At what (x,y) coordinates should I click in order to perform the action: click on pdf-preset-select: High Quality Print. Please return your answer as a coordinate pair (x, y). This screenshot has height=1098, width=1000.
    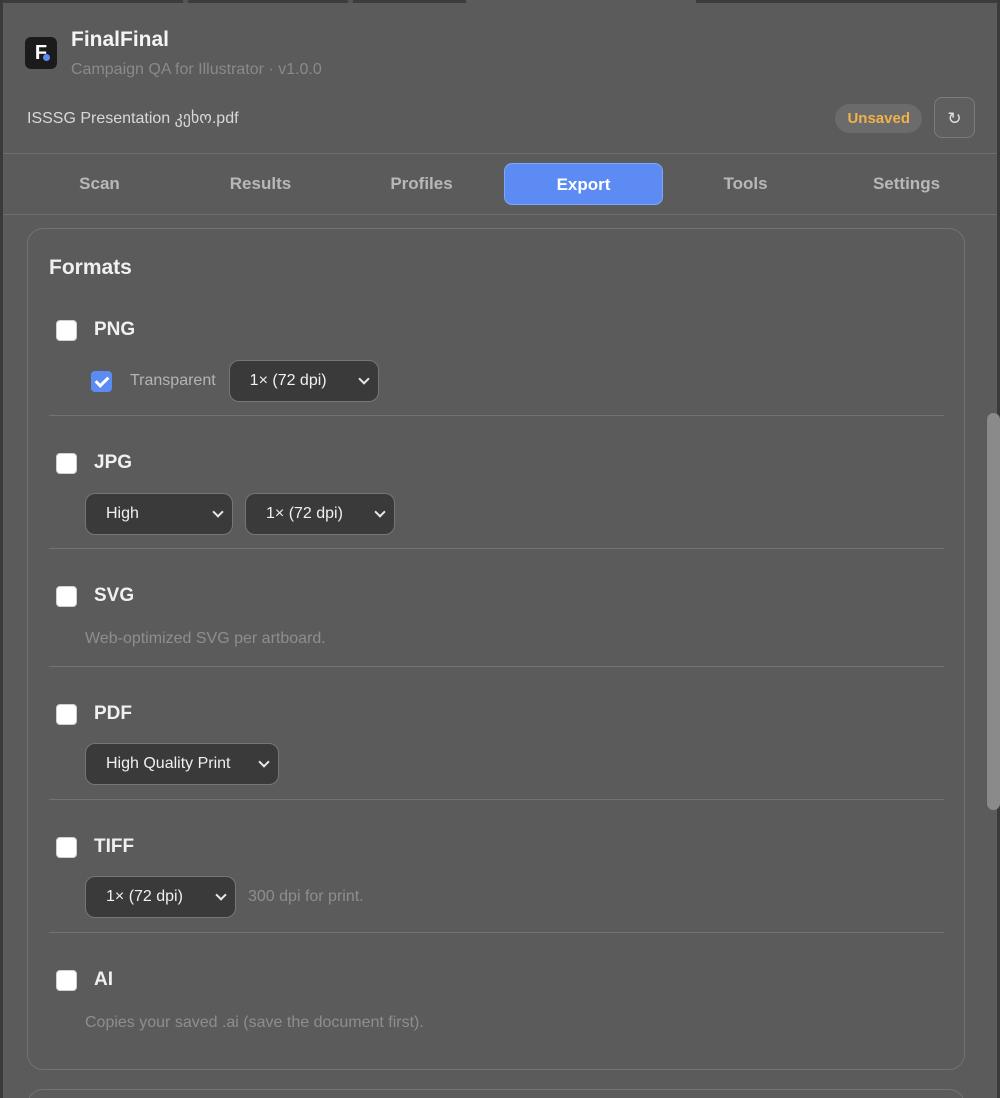
    Looking at the image, I should click on (182, 764).